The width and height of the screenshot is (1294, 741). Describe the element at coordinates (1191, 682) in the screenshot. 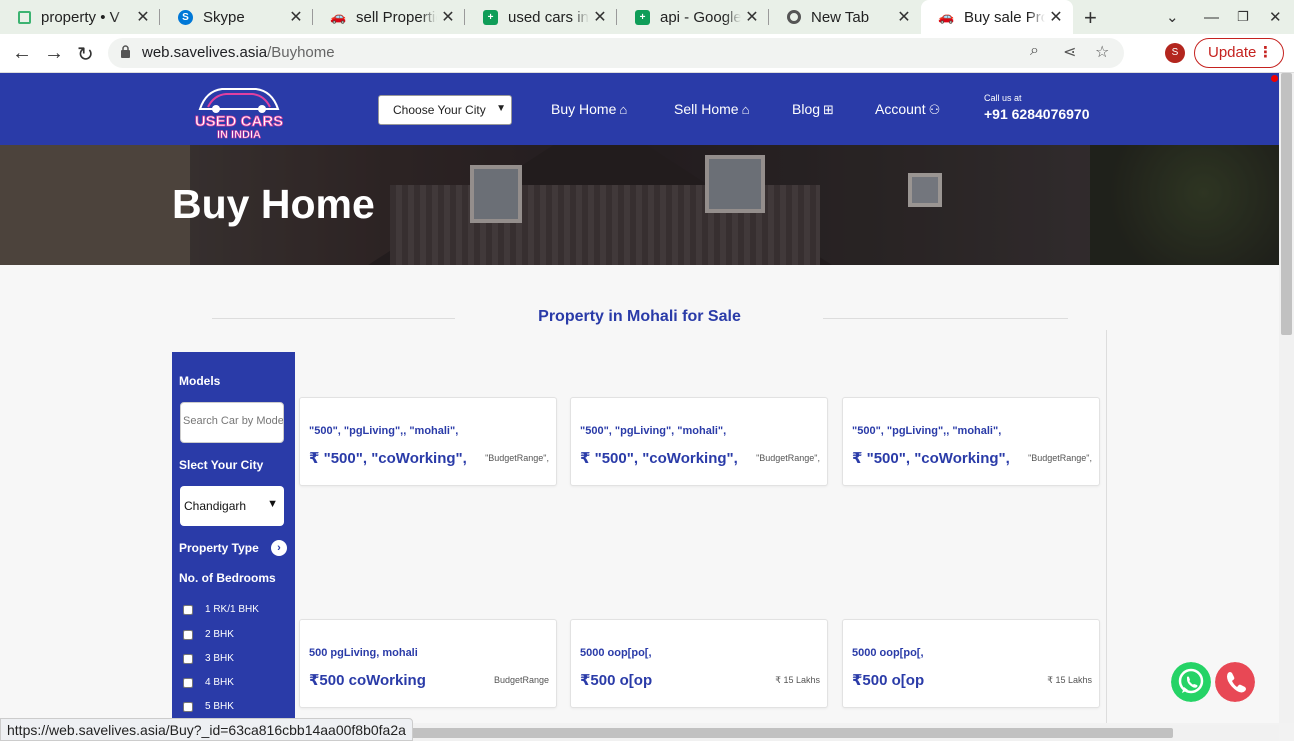

I see `whatsapp-icon` at that location.